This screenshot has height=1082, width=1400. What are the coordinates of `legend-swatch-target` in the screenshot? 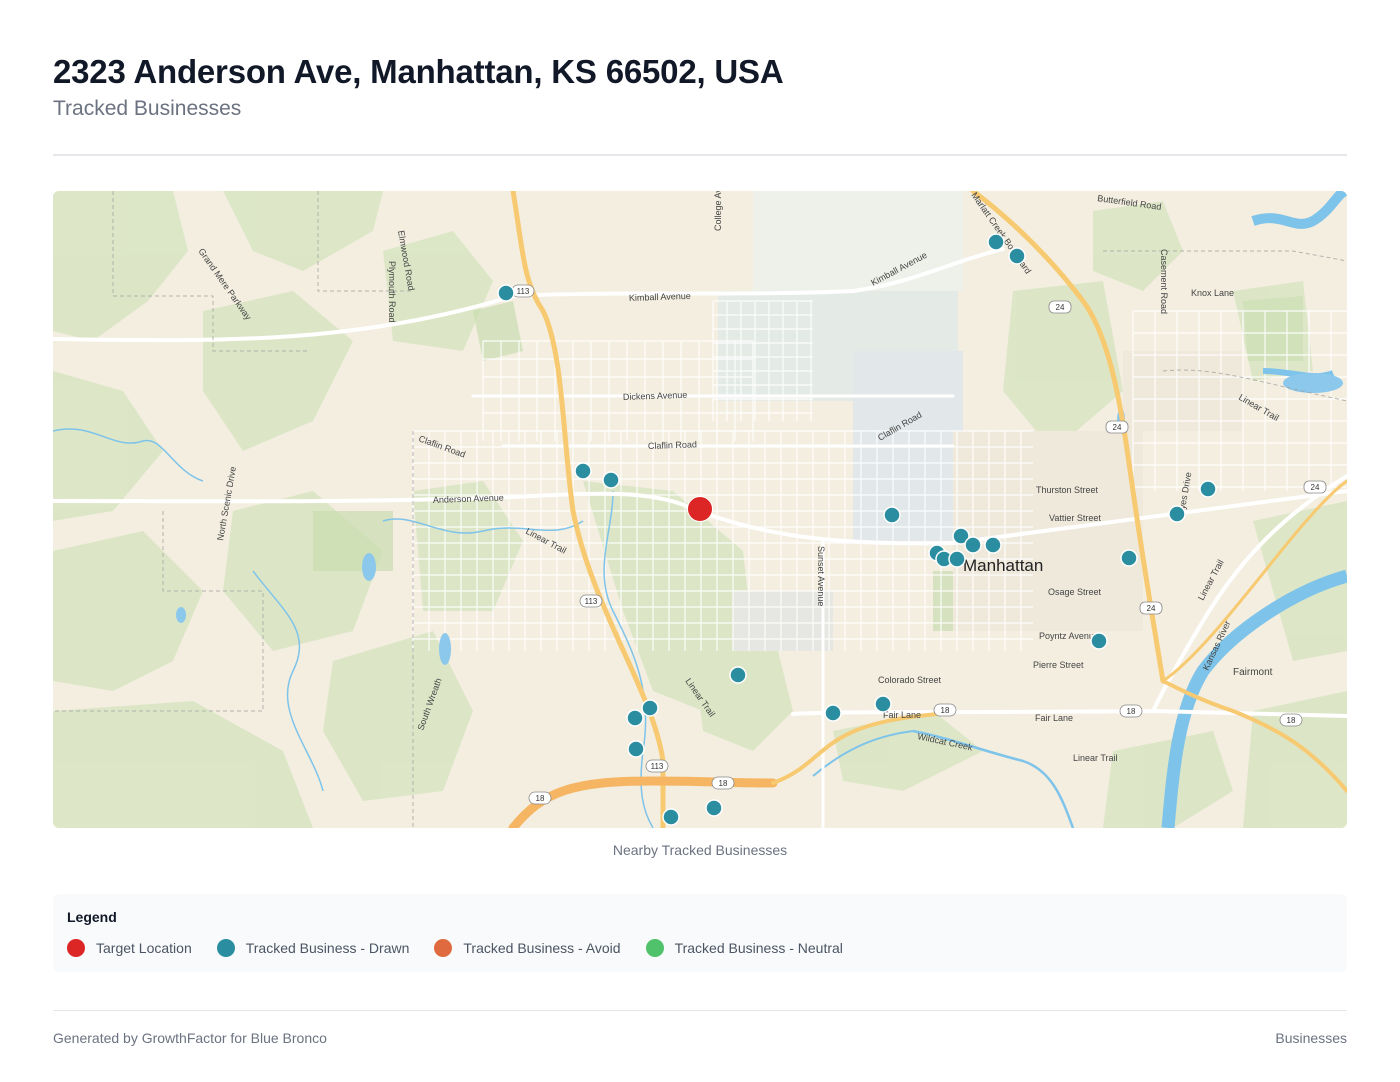 It's located at (76, 948).